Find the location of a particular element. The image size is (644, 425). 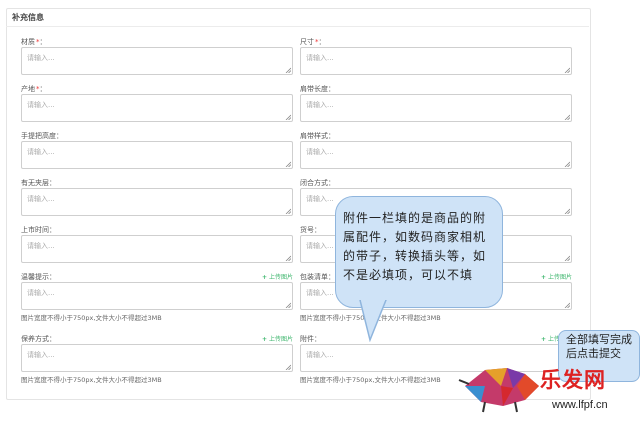

package-list-upload-button: + 上传图片 is located at coordinates (556, 276).